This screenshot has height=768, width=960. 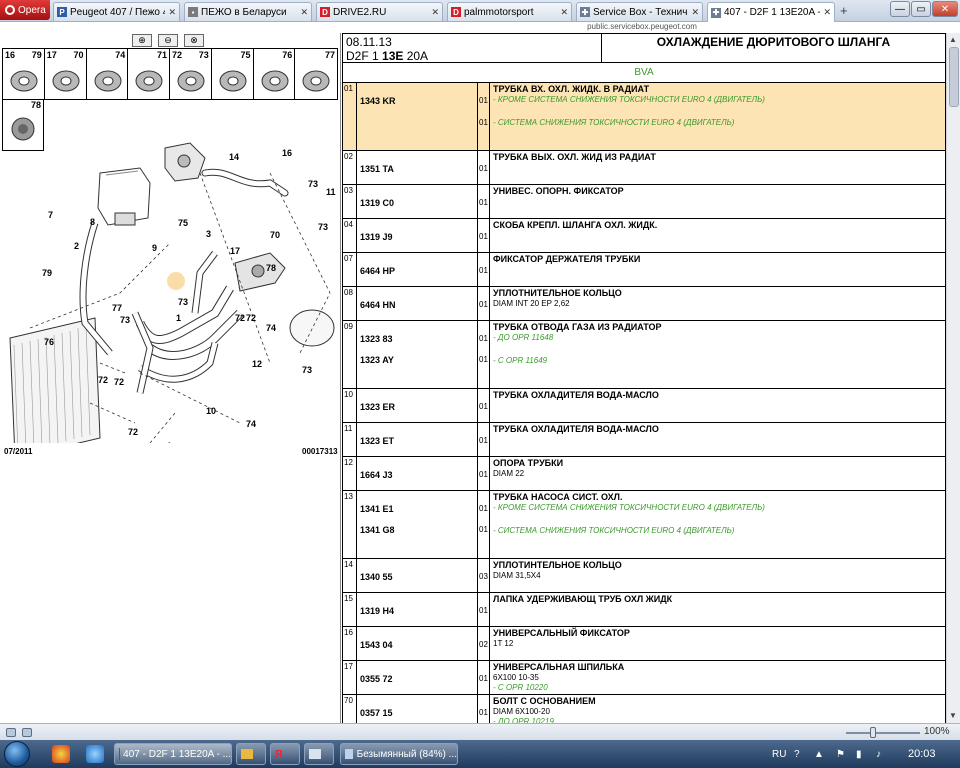 What do you see at coordinates (234, 157) in the screenshot?
I see `callout-number: 14` at bounding box center [234, 157].